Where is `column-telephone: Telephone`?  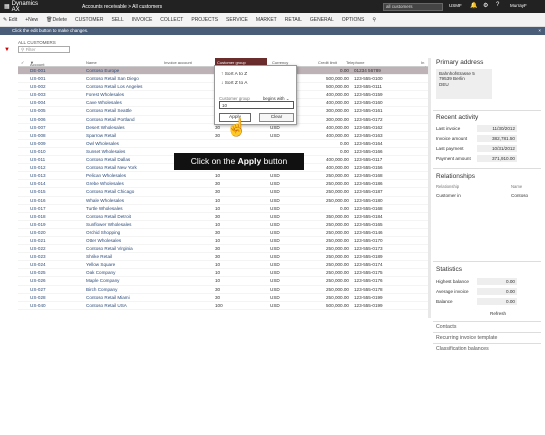
column-telephone: Telephone is located at coordinates (355, 62).